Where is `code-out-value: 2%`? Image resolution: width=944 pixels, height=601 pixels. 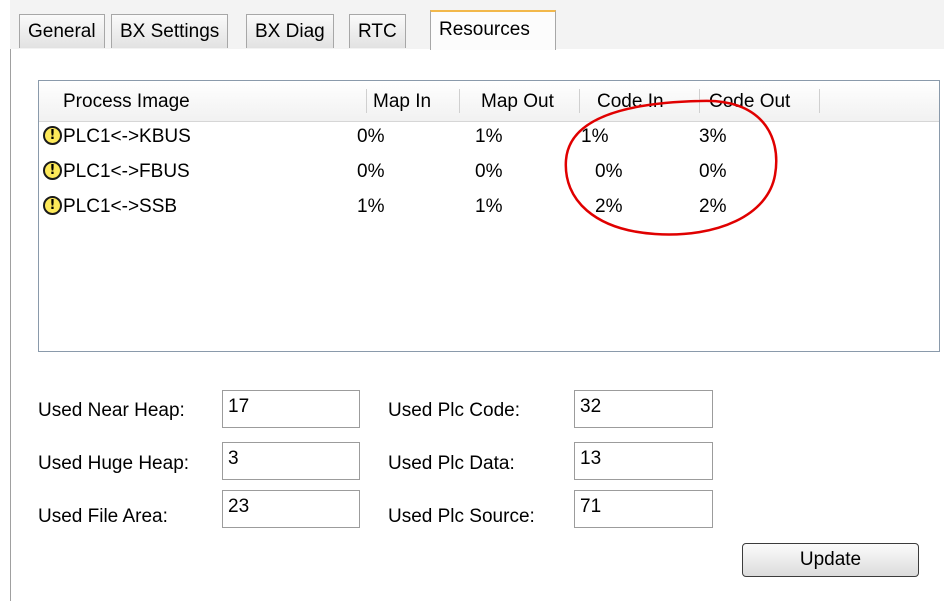
code-out-value: 2% is located at coordinates (713, 206).